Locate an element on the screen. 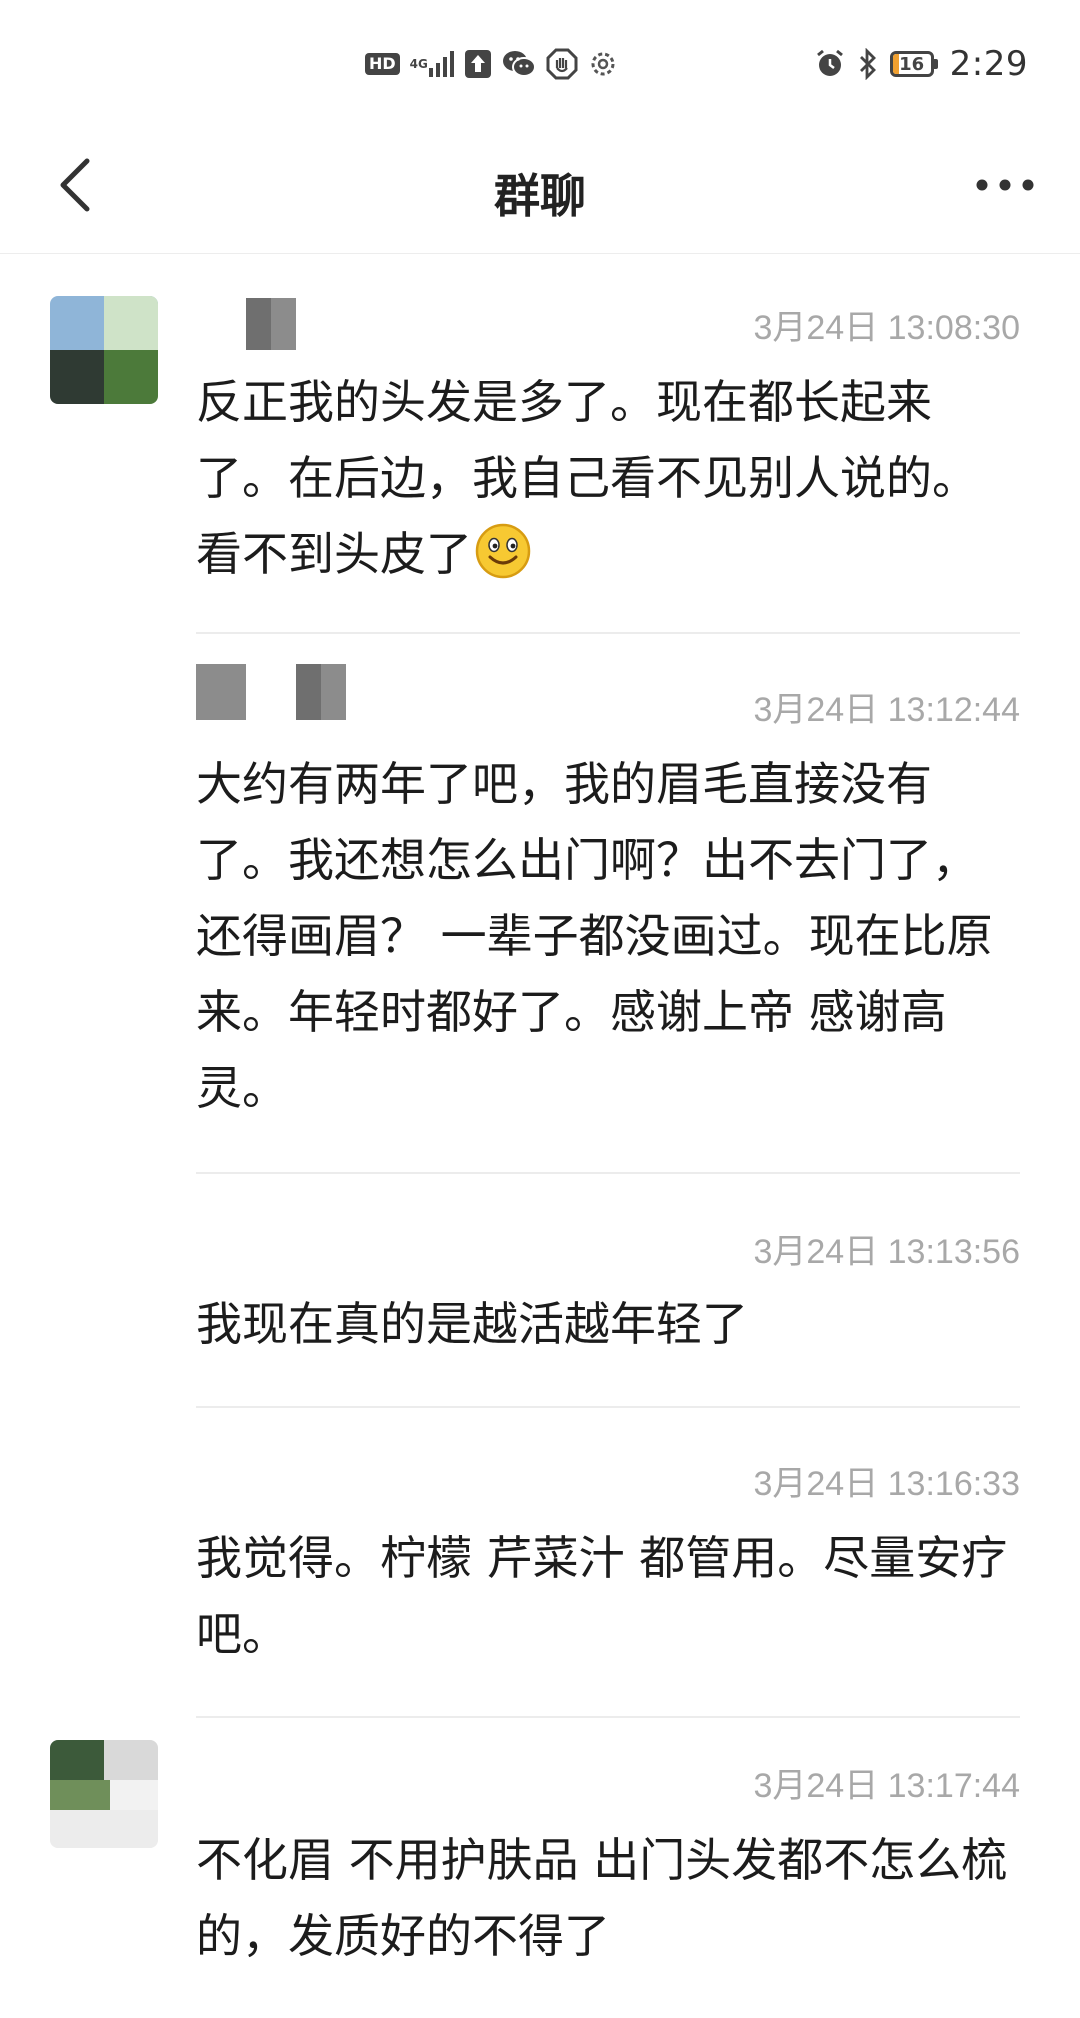 Image resolution: width=1080 pixels, height=2018 pixels. network-type-label: 4G is located at coordinates (418, 64).